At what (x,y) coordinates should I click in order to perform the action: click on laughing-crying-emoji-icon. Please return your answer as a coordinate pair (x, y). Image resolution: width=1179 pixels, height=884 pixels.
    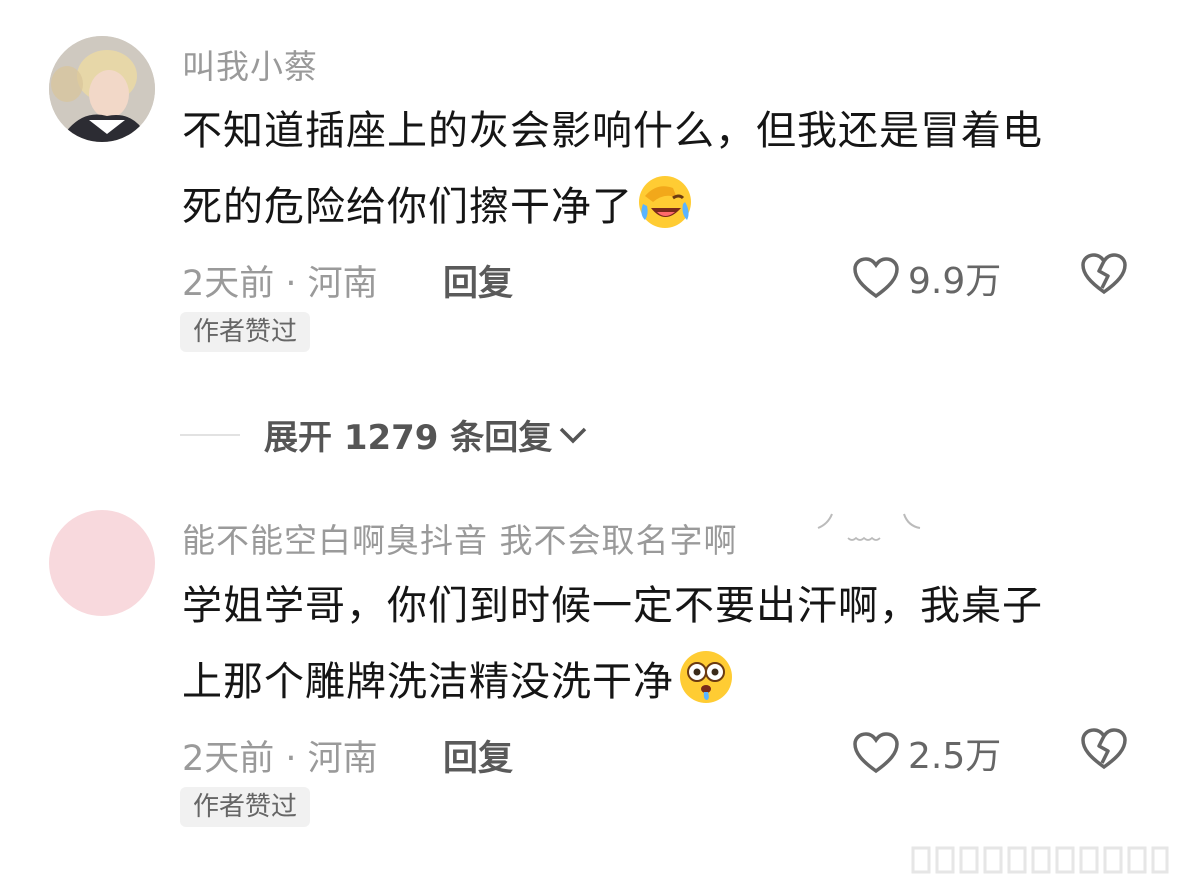
    Looking at the image, I should click on (665, 202).